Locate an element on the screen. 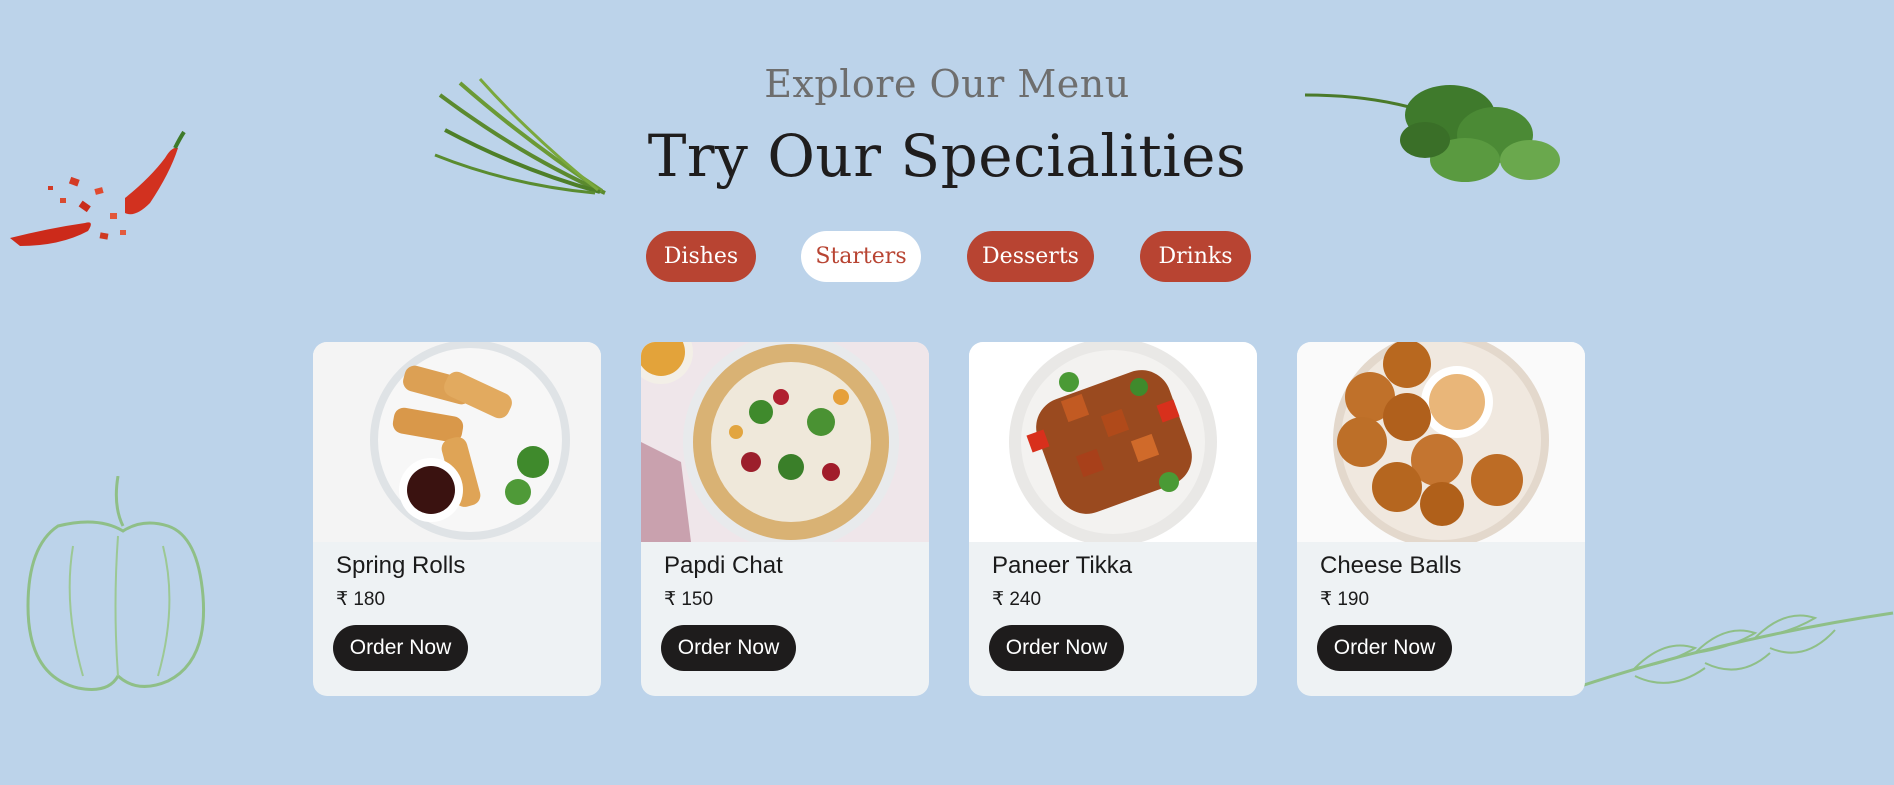 The width and height of the screenshot is (1894, 785). papdi-chat-image is located at coordinates (785, 442).